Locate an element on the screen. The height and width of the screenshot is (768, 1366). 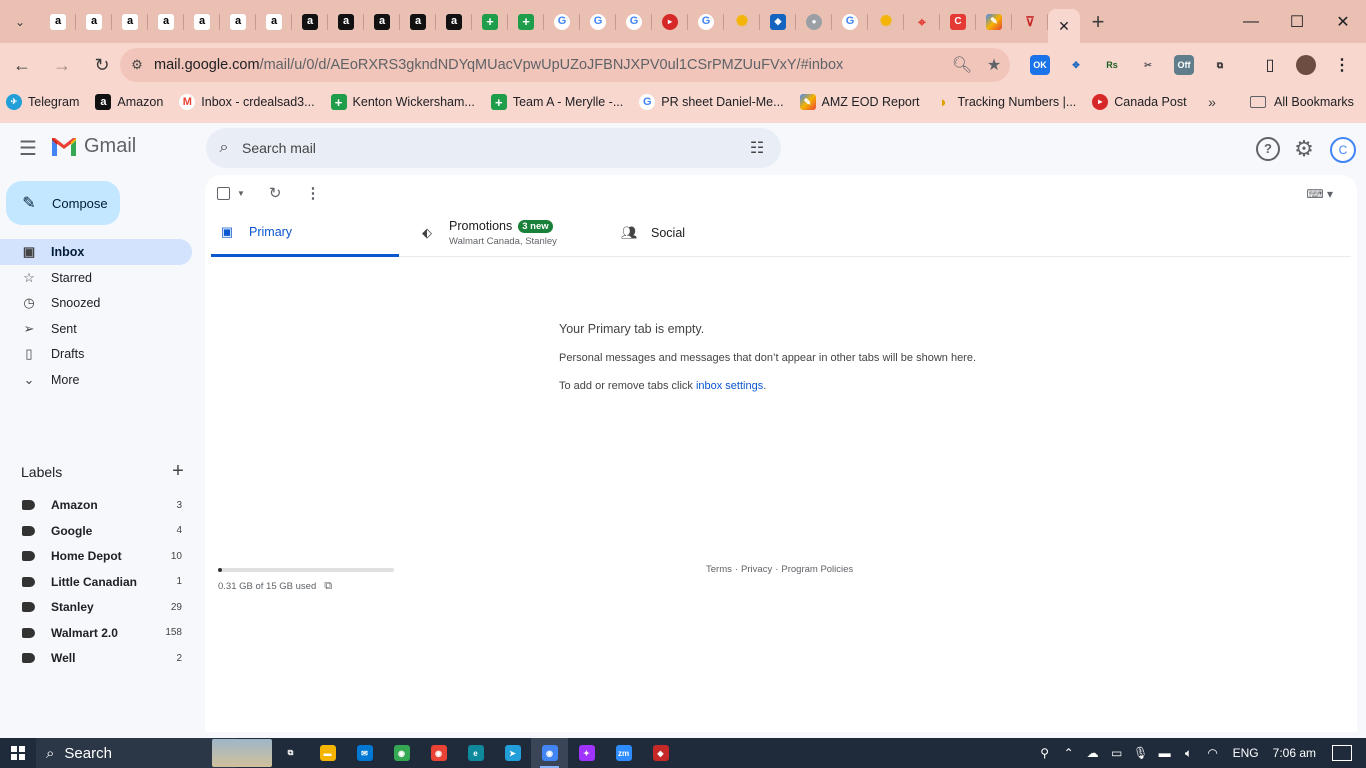
zoom-search-icon: 🔍︎ is located at coordinates (962, 65).